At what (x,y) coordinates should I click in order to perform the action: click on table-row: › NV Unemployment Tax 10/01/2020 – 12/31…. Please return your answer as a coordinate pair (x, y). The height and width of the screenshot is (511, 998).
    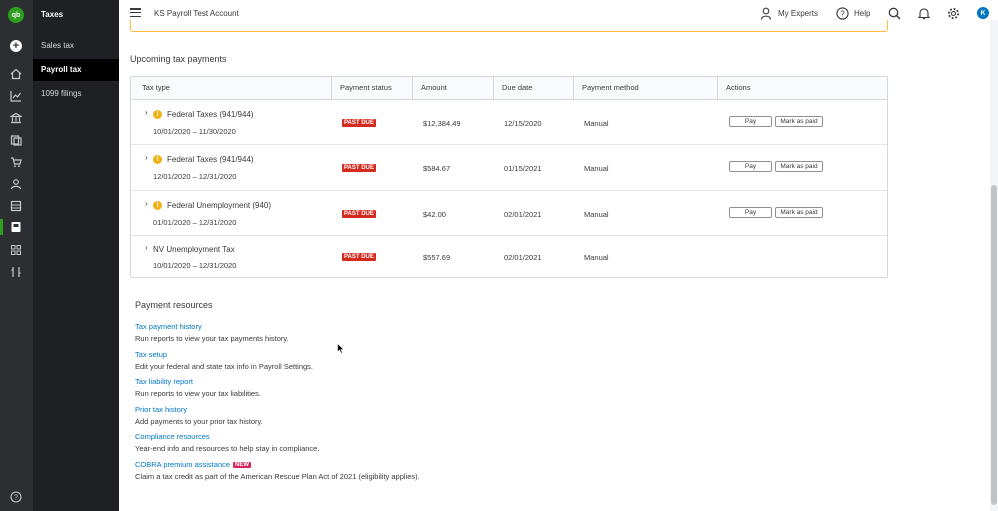
    Looking at the image, I should click on (509, 256).